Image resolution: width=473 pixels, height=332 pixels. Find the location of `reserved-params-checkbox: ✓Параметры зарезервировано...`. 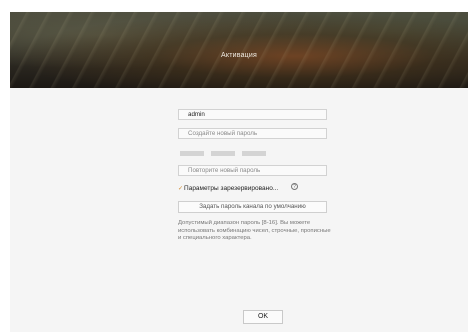

reserved-params-checkbox: ✓Параметры зарезервировано... is located at coordinates (228, 188).